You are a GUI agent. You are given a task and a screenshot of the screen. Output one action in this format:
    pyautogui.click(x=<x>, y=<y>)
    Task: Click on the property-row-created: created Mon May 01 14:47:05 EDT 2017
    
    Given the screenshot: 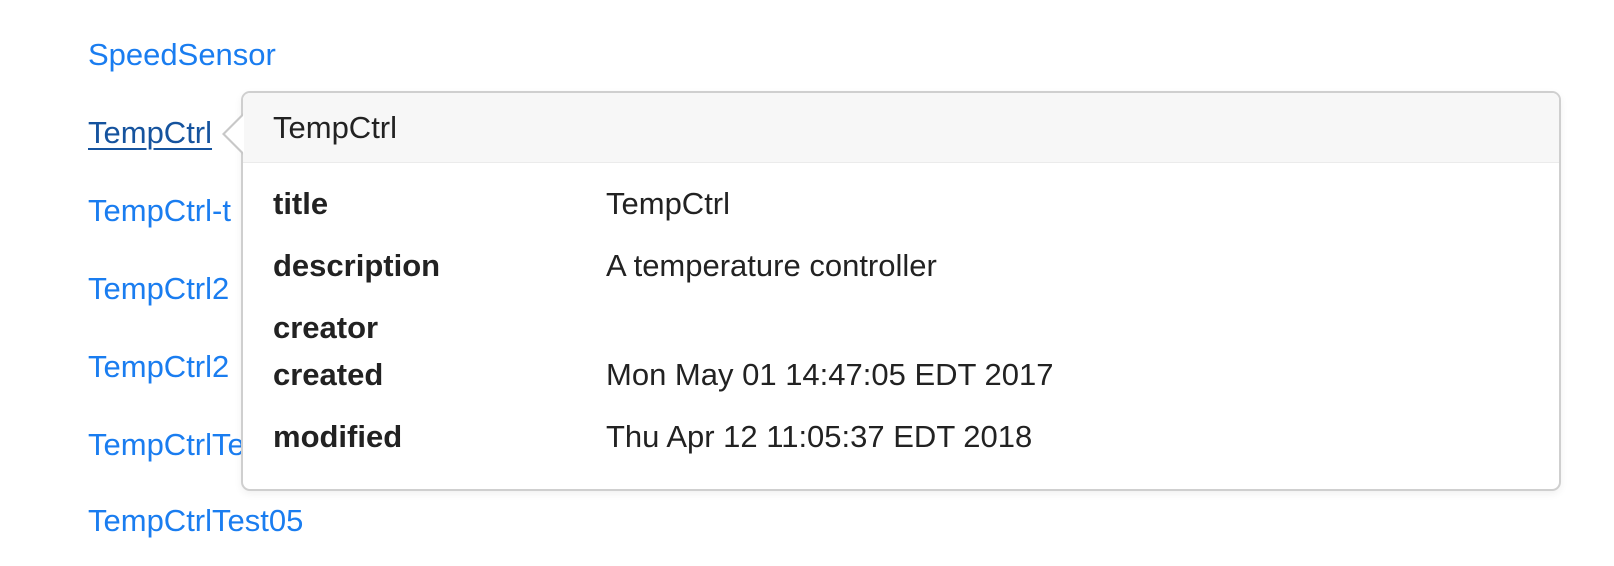 What is the action you would take?
    pyautogui.click(x=898, y=375)
    